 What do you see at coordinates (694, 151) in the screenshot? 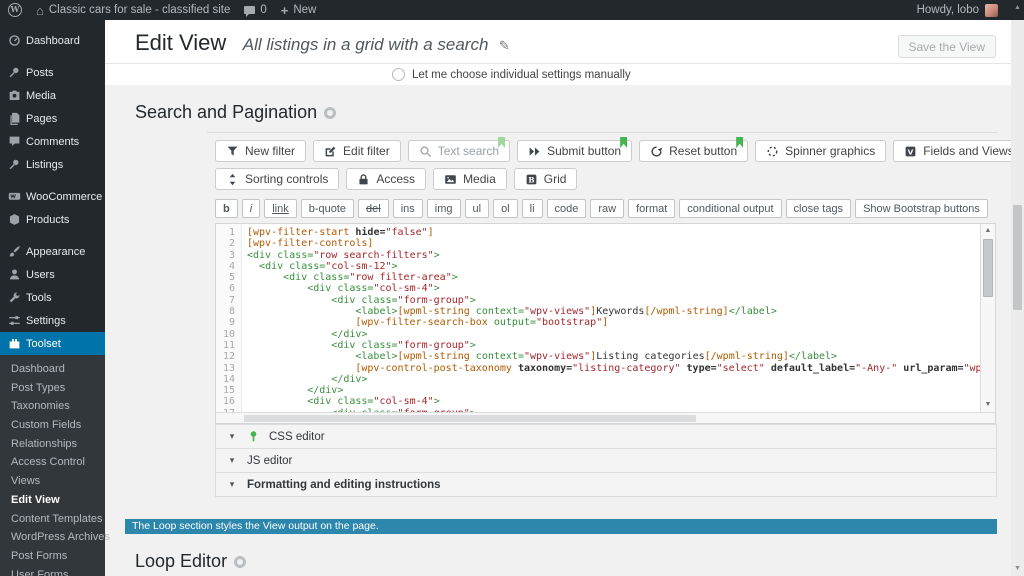
I see `reset-button-button: Reset button` at bounding box center [694, 151].